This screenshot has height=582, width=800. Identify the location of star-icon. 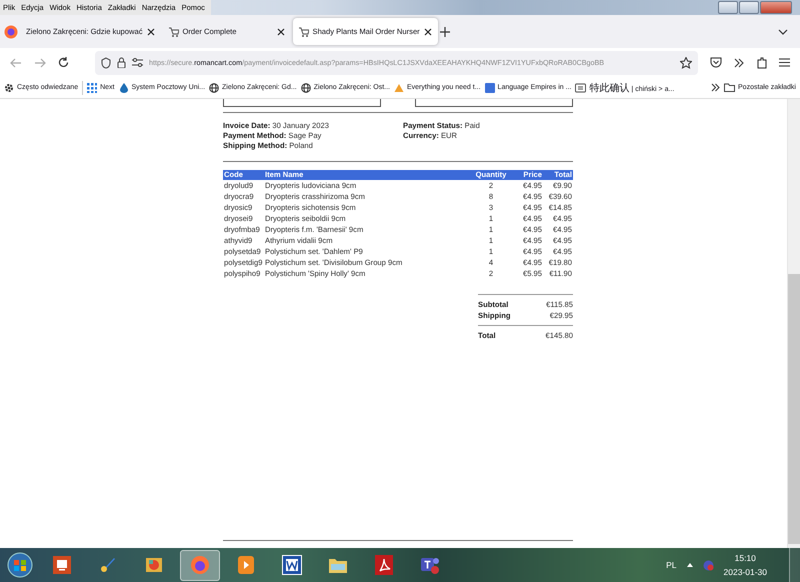
(686, 62).